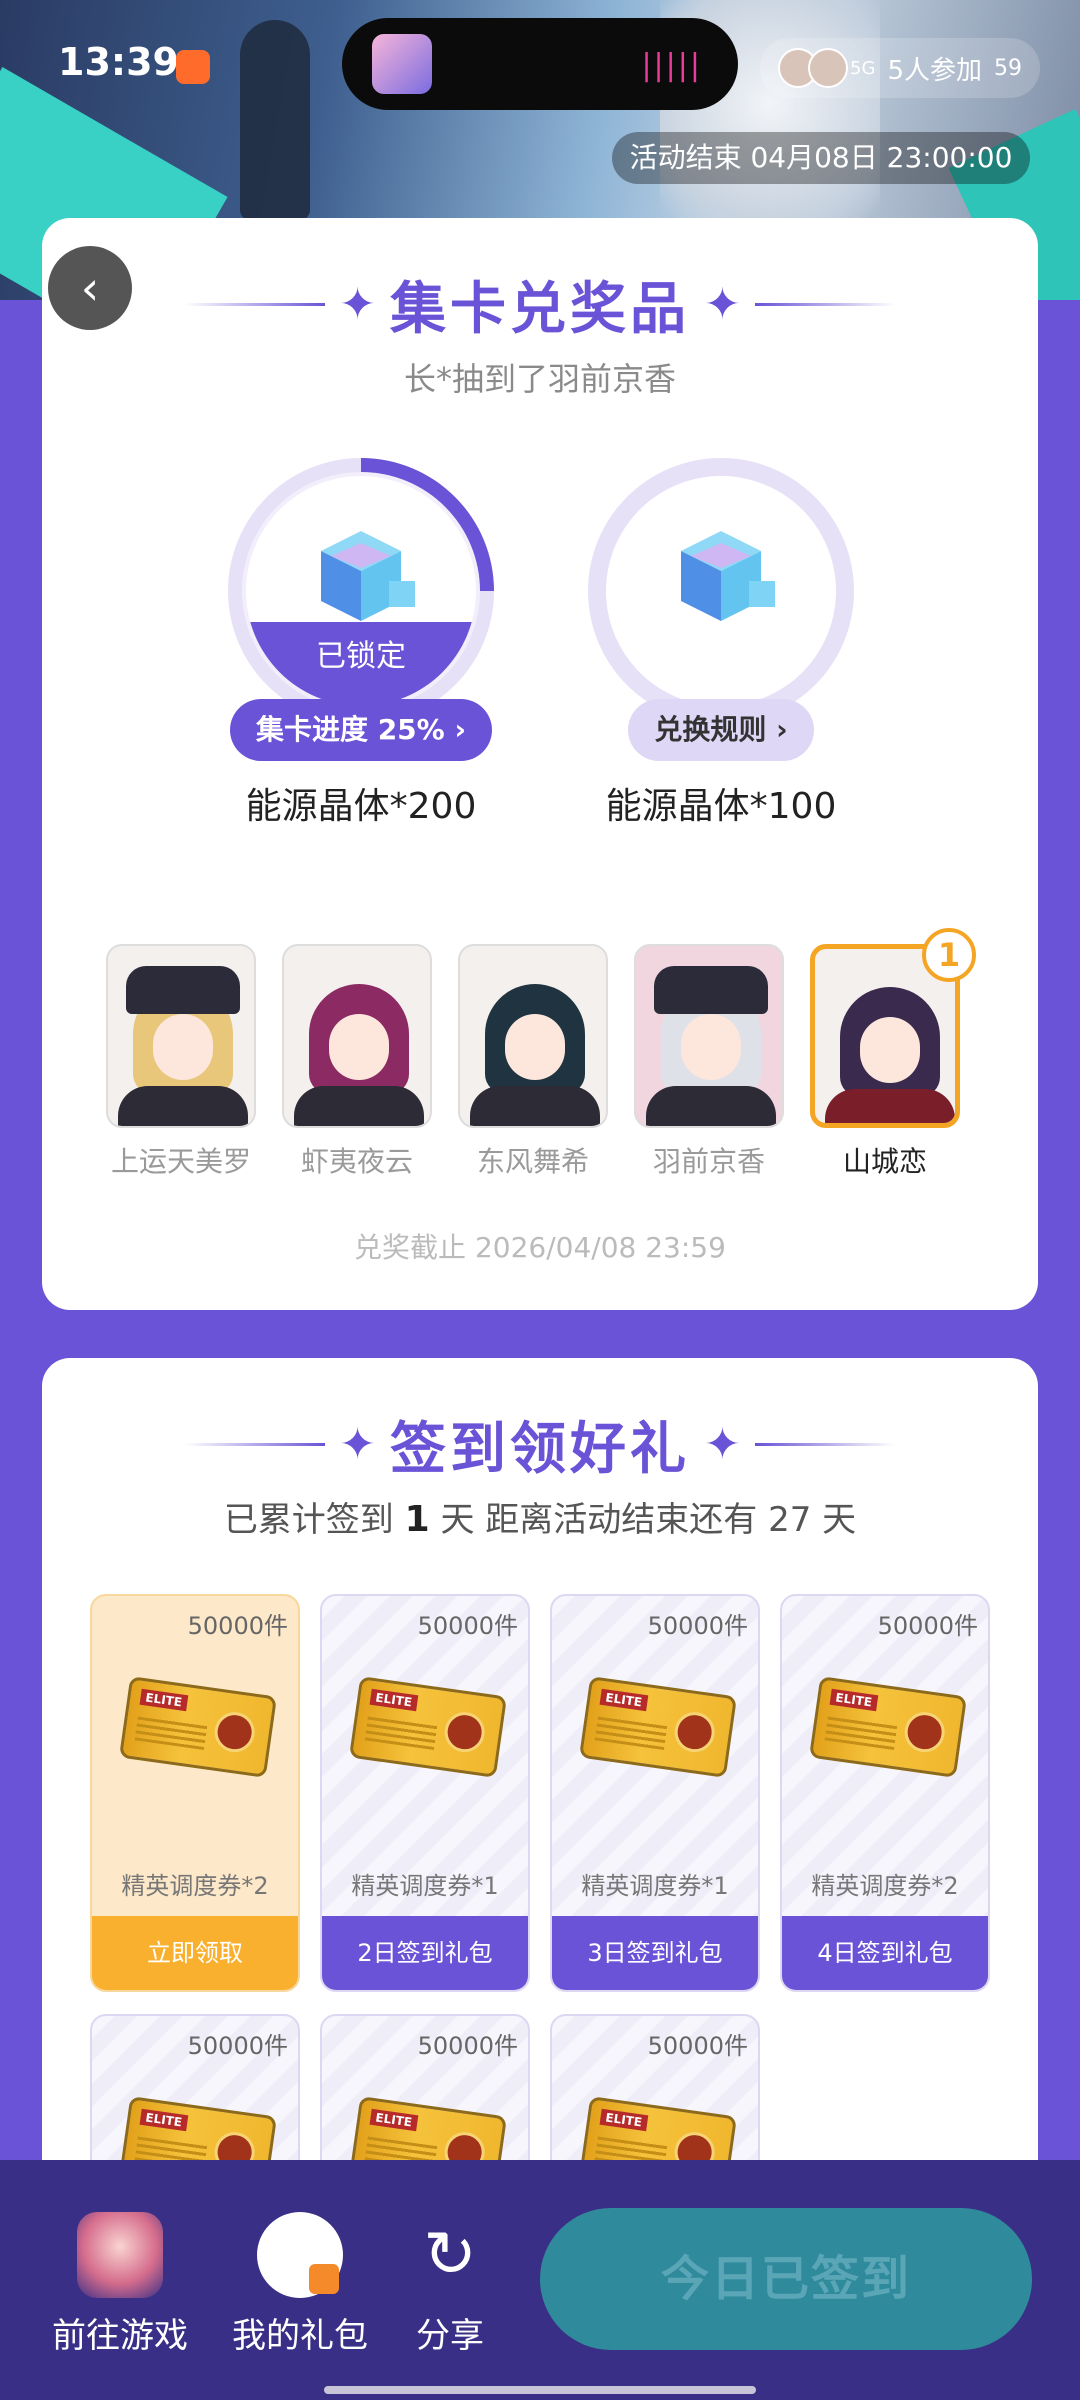  I want to click on character-card-list: 上运天美罗 虾夷夜云 东风舞希 羽前京香 1 山城恋, so click(556, 1066).